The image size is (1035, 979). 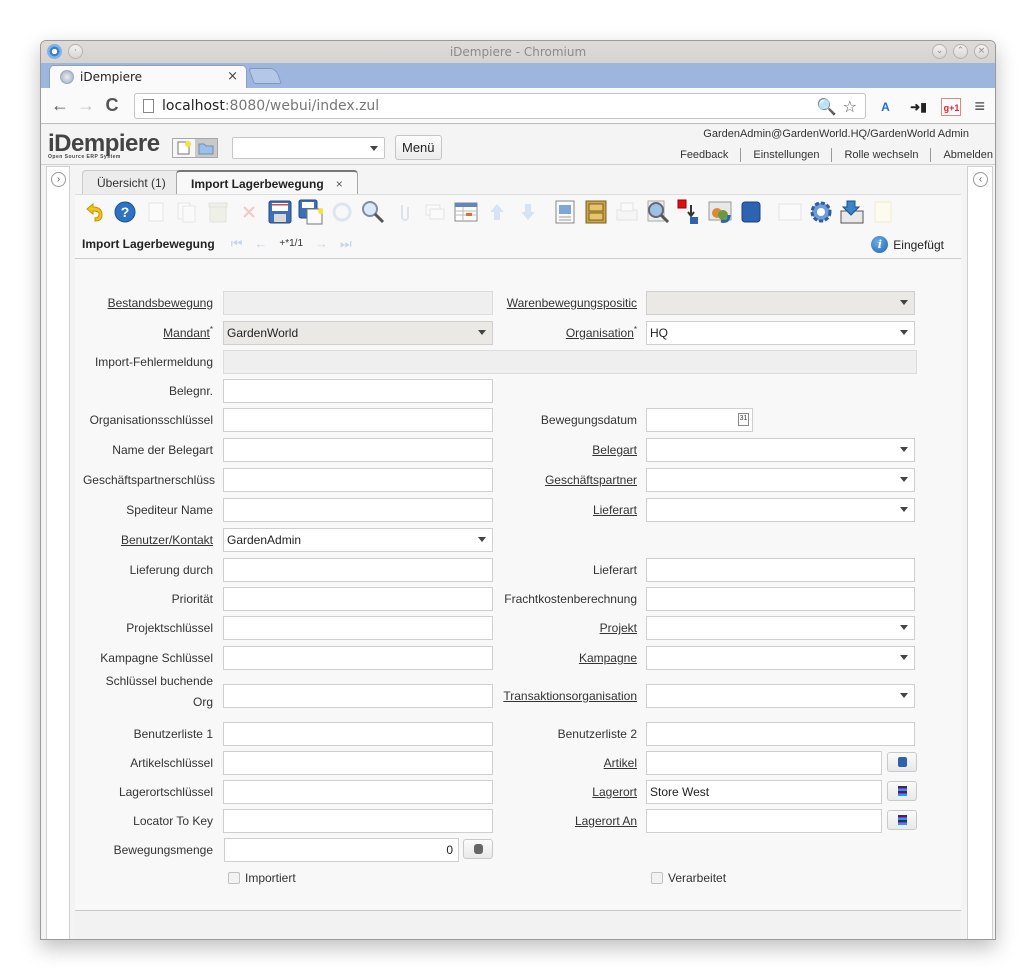 I want to click on lagerort-an-search-button, so click(x=902, y=820).